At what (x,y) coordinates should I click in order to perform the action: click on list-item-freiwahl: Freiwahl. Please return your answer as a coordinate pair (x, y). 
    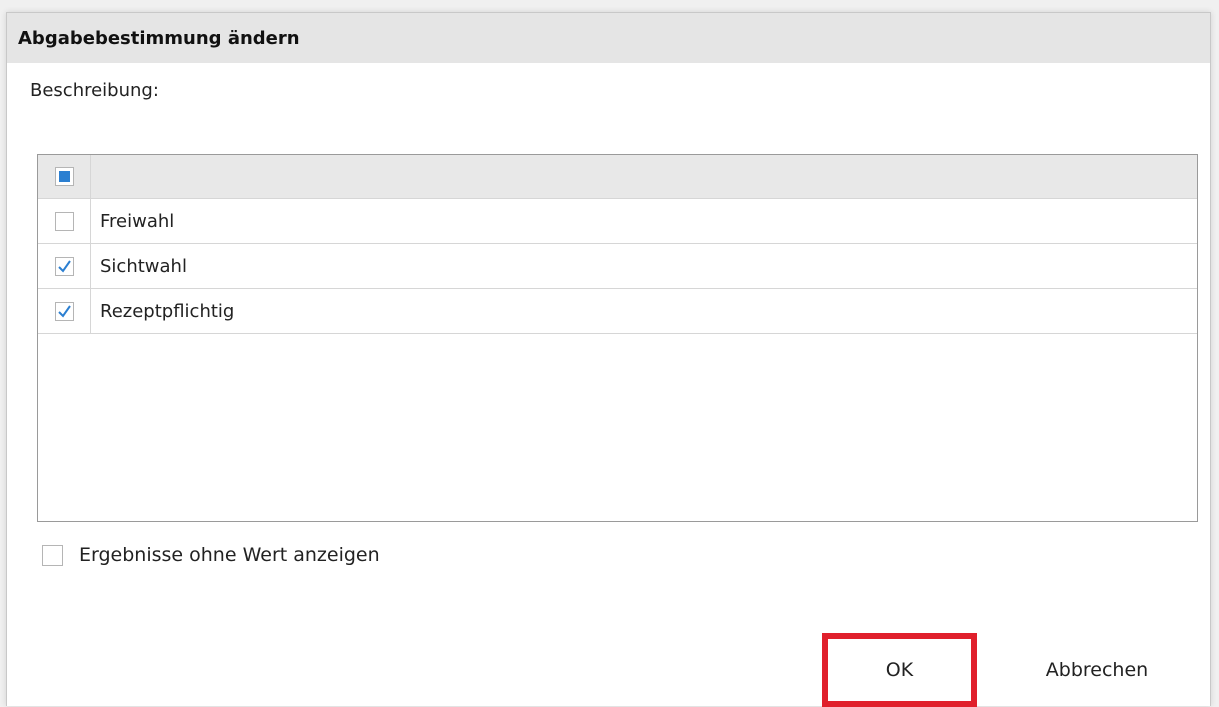
    Looking at the image, I should click on (617, 221).